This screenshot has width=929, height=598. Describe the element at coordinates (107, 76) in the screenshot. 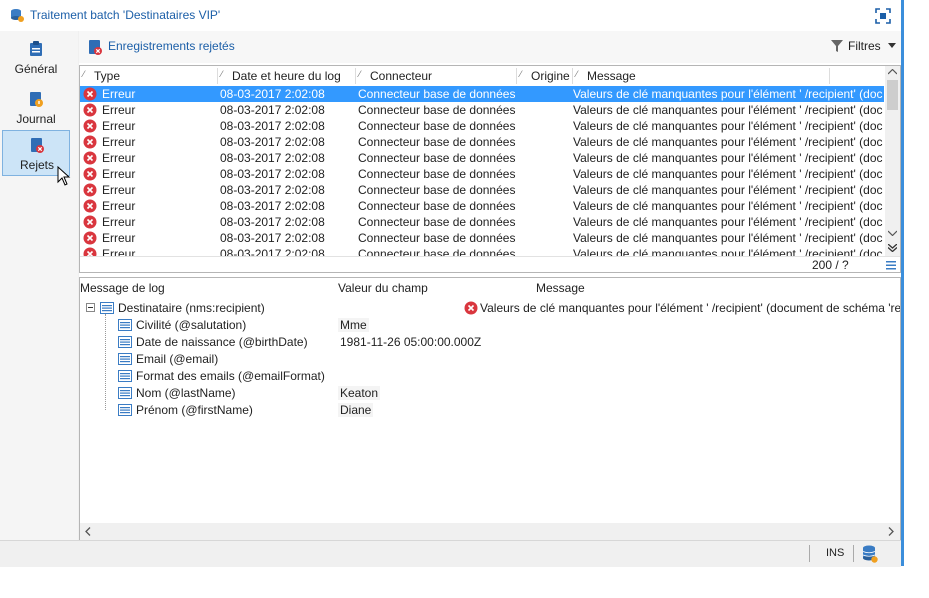

I see `column-header-type: Type` at that location.